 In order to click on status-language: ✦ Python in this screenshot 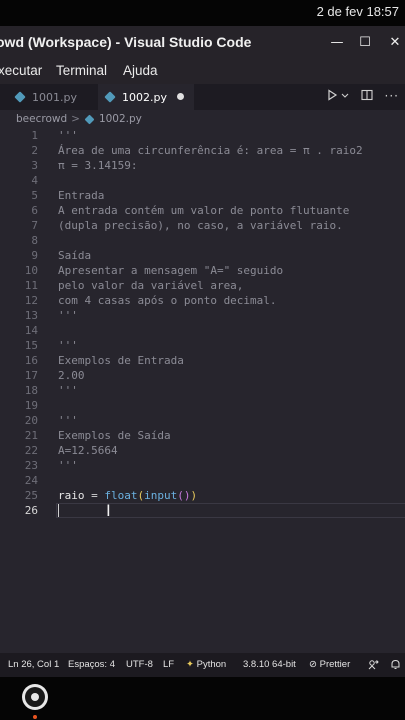, I will do `click(206, 664)`.